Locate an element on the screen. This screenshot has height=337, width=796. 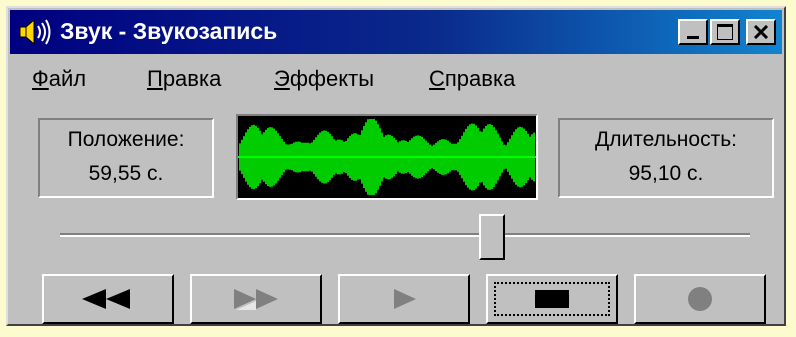
seek-track is located at coordinates (405, 235).